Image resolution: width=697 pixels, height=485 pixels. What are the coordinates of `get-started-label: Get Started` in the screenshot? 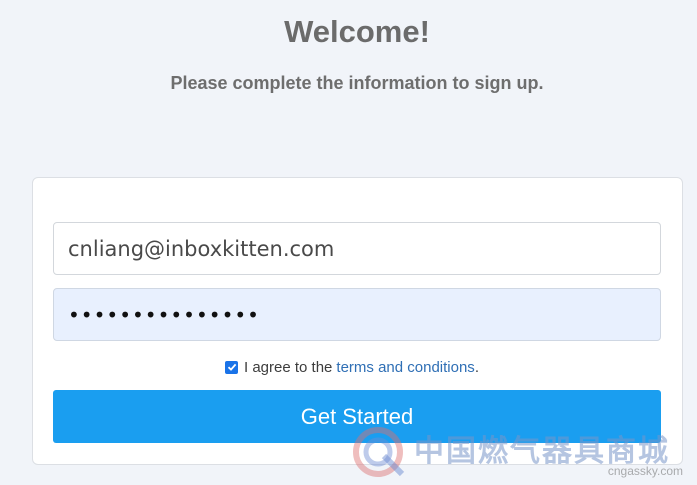 It's located at (357, 416).